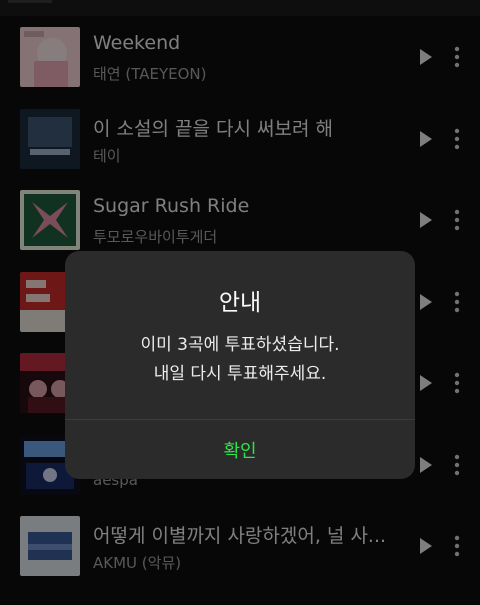  What do you see at coordinates (240, 449) in the screenshot?
I see `confirm-button: 확인` at bounding box center [240, 449].